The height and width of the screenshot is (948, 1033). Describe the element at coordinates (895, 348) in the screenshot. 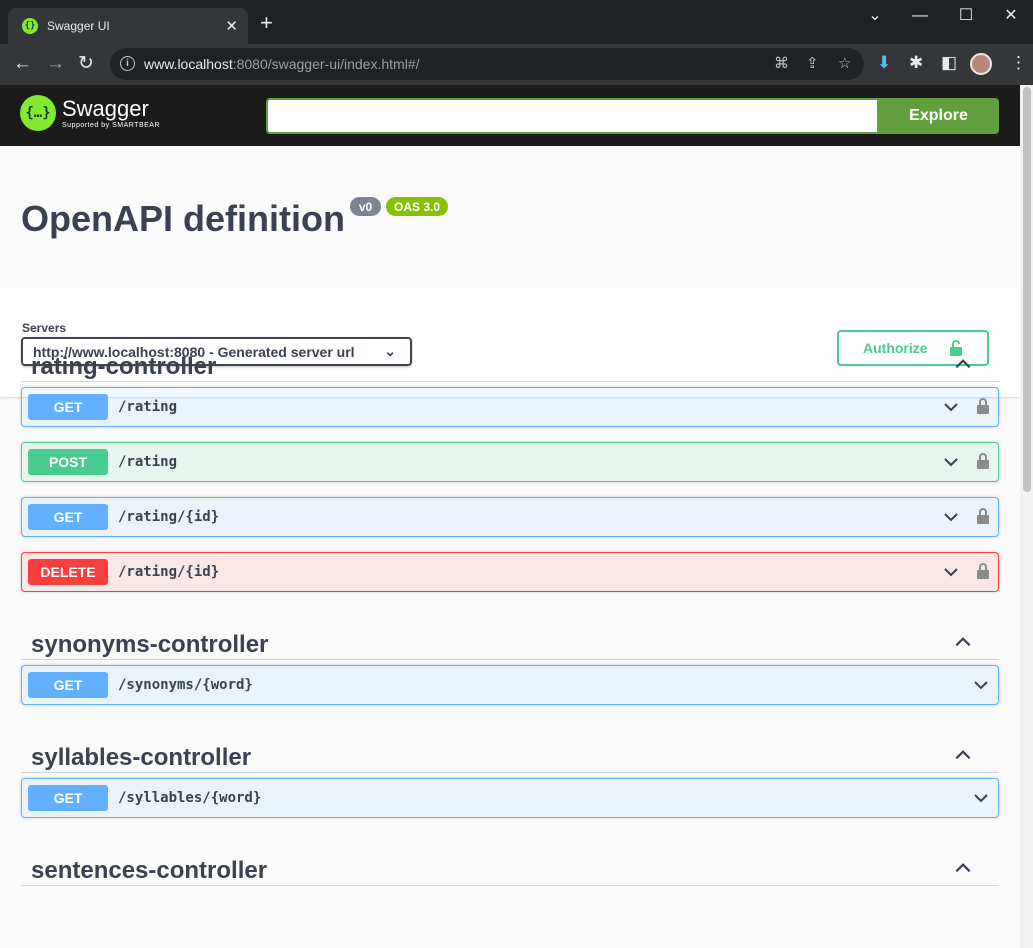

I see `authorize-label: Authorize` at that location.